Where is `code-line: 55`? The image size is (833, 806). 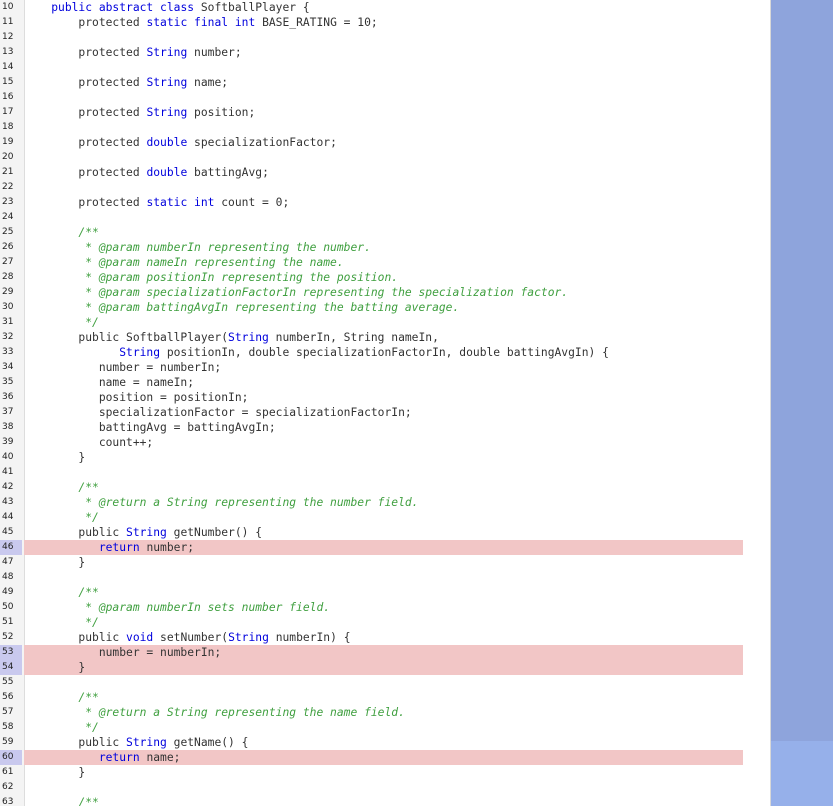 code-line: 55 is located at coordinates (385, 682).